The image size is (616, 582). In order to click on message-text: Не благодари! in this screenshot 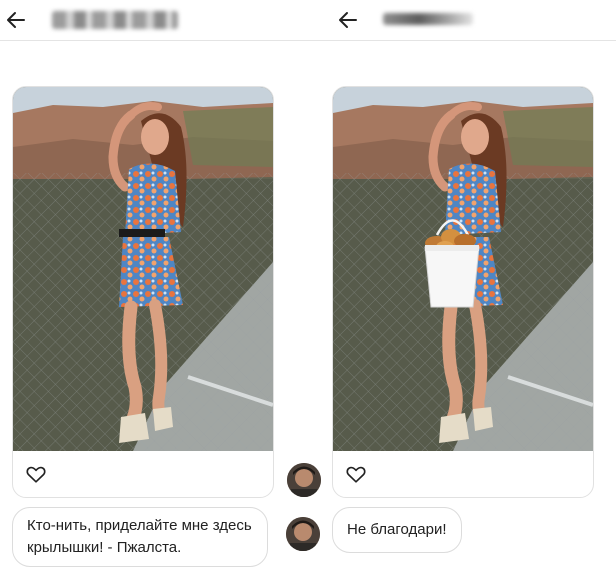, I will do `click(397, 529)`.